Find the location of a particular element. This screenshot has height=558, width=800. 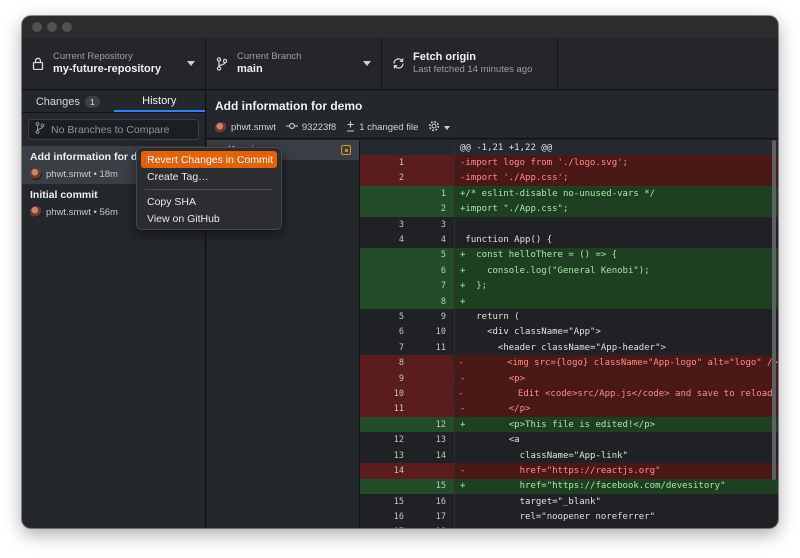

old-line-number: 4 is located at coordinates (401, 240).